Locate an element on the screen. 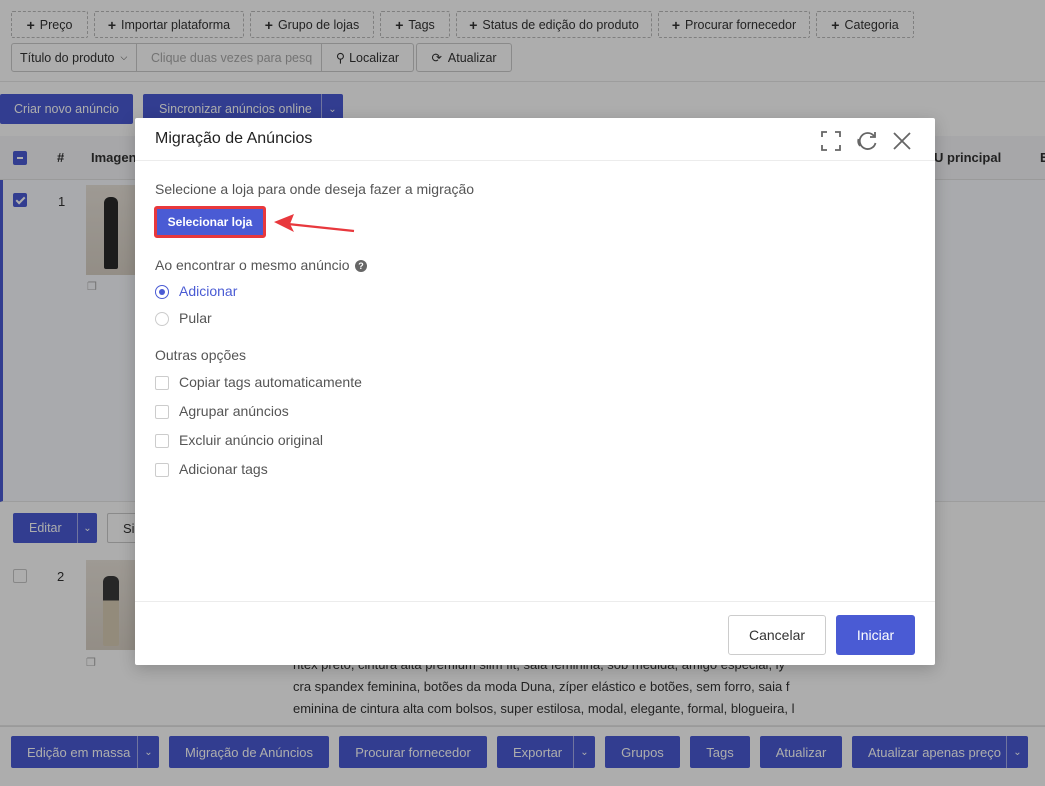 The width and height of the screenshot is (1045, 786). red-arrow-icon is located at coordinates (314, 223).